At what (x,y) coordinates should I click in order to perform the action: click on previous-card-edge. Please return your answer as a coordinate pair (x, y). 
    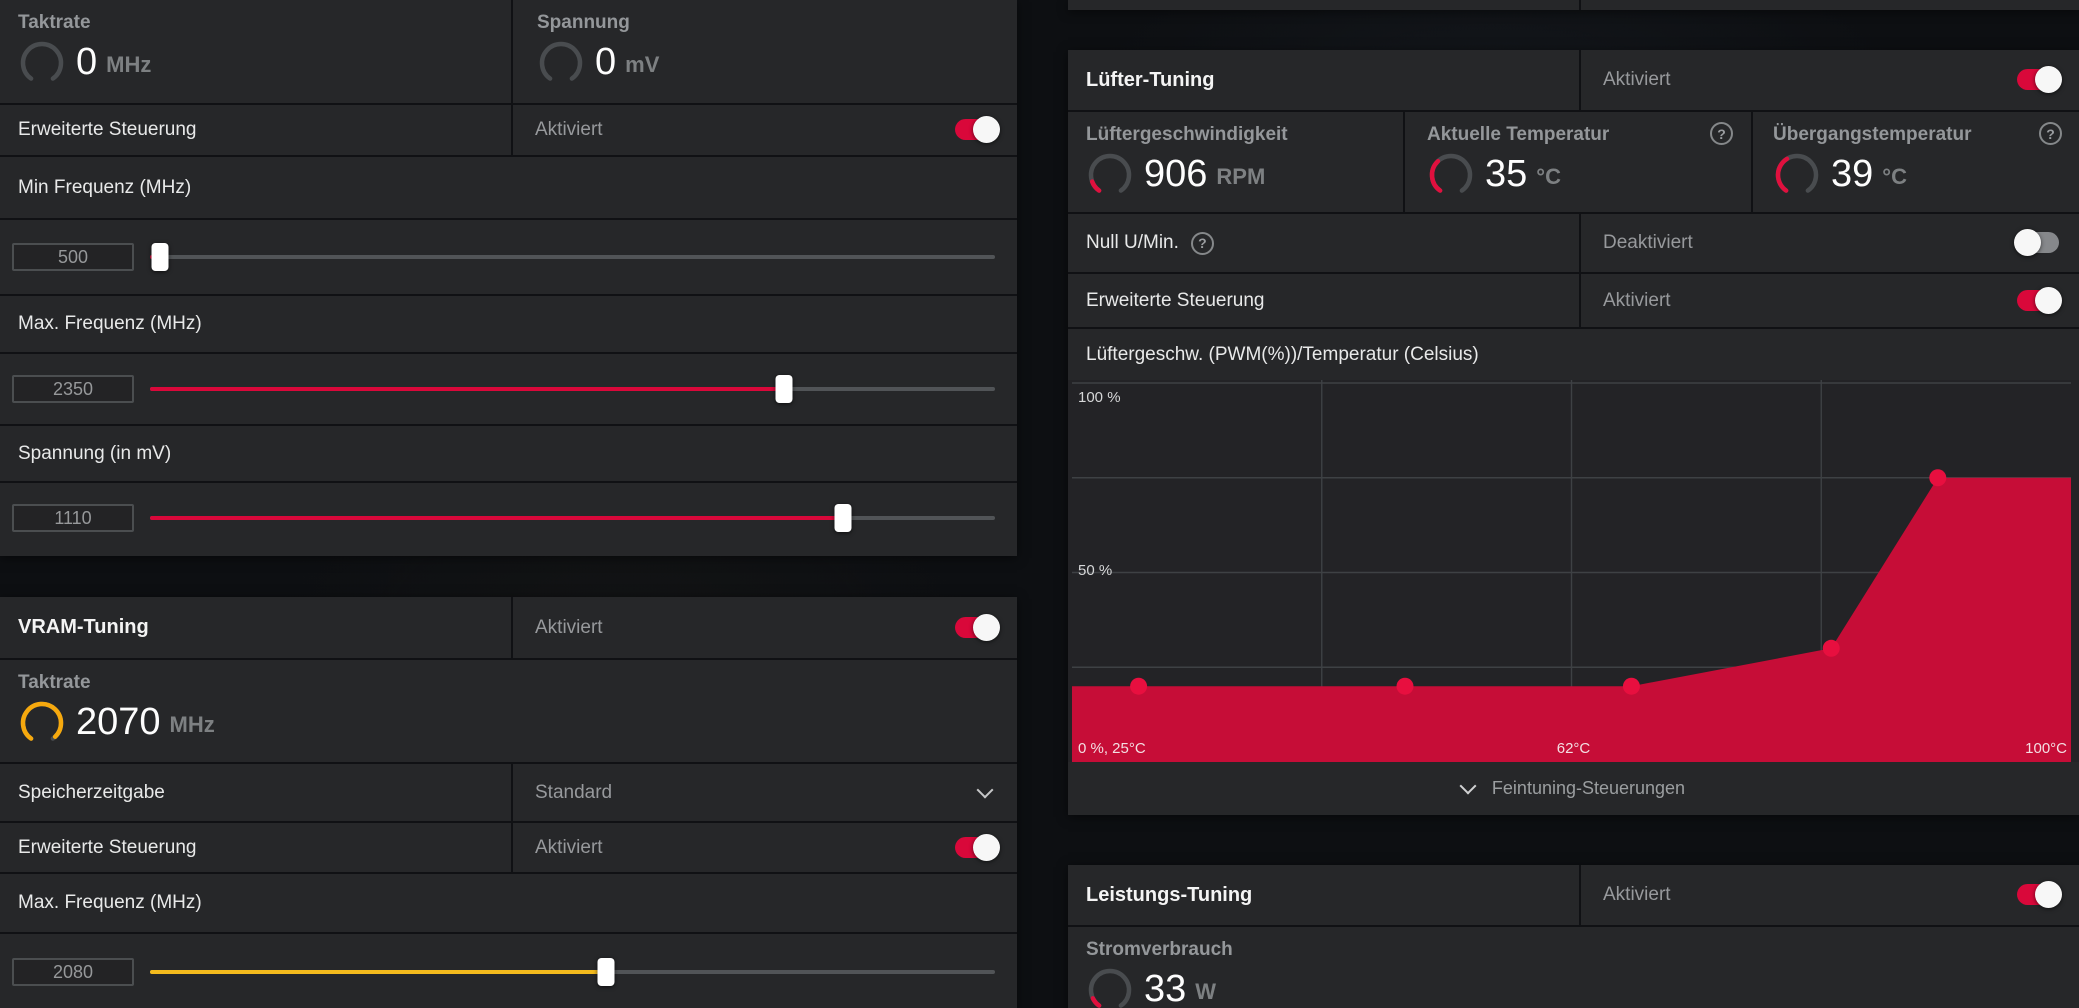
    Looking at the image, I should click on (1573, 5).